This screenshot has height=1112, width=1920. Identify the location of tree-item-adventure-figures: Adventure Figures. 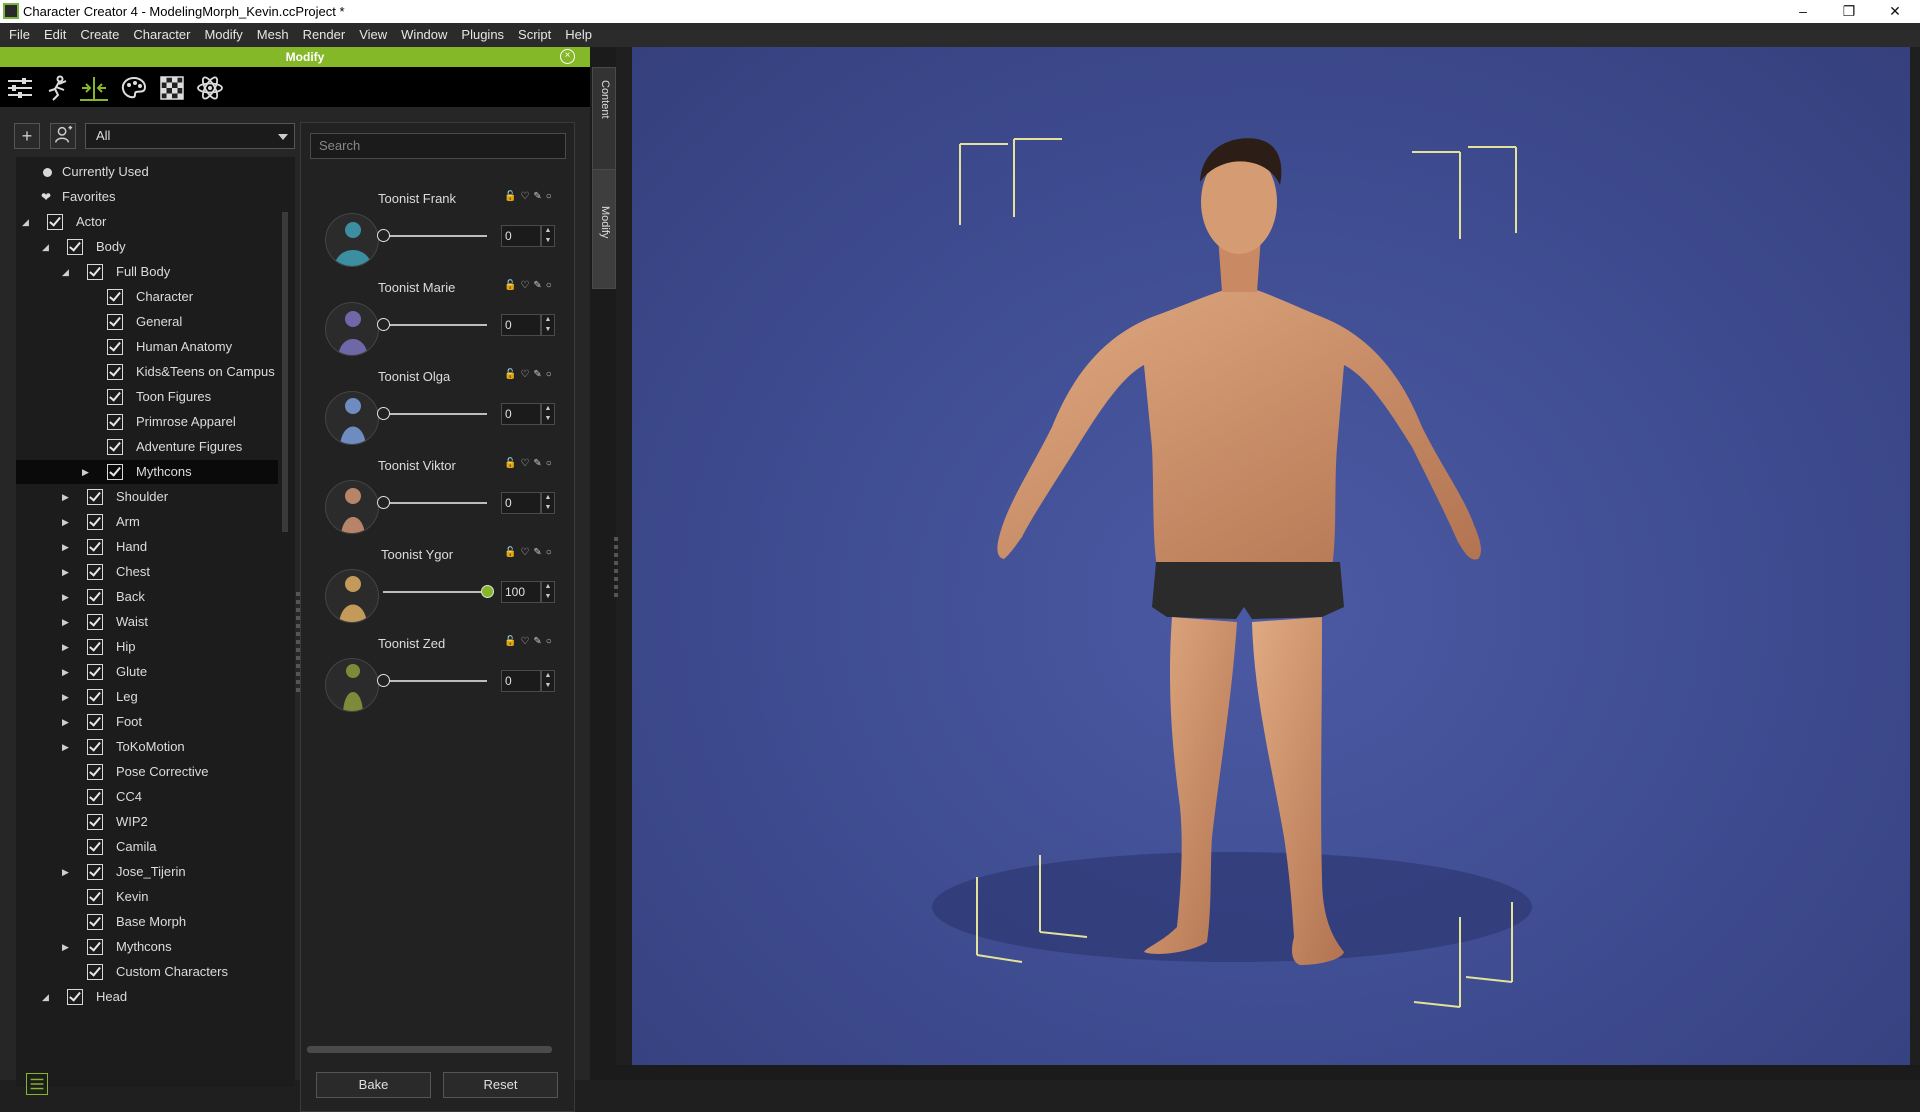
(147, 447).